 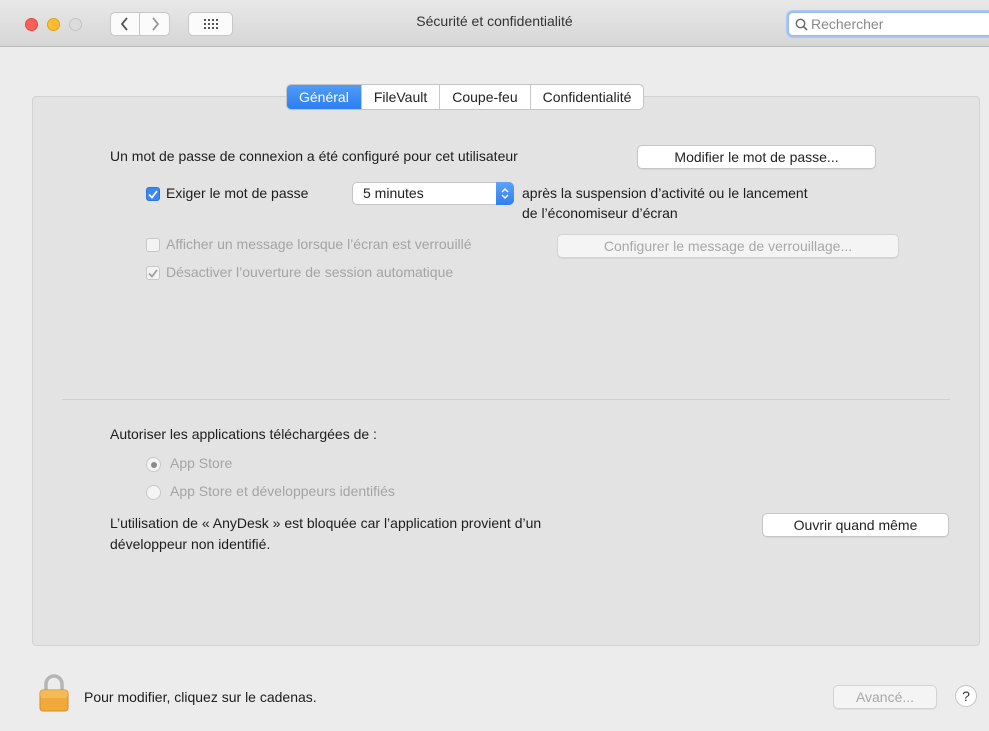 I want to click on radio-app-store-label: App Store, so click(x=201, y=463).